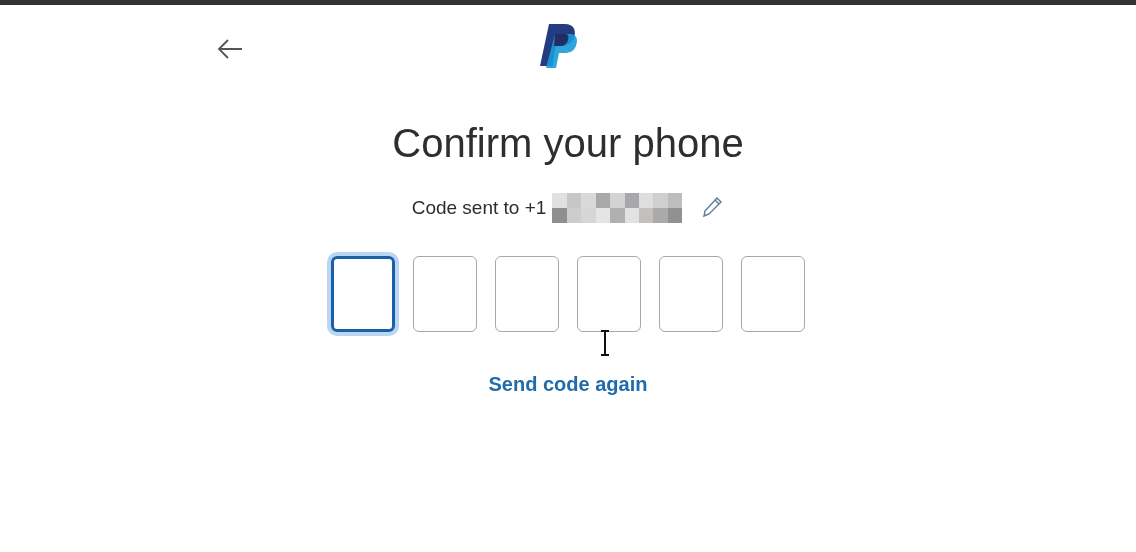  Describe the element at coordinates (605, 343) in the screenshot. I see `text-cursor-icon` at that location.